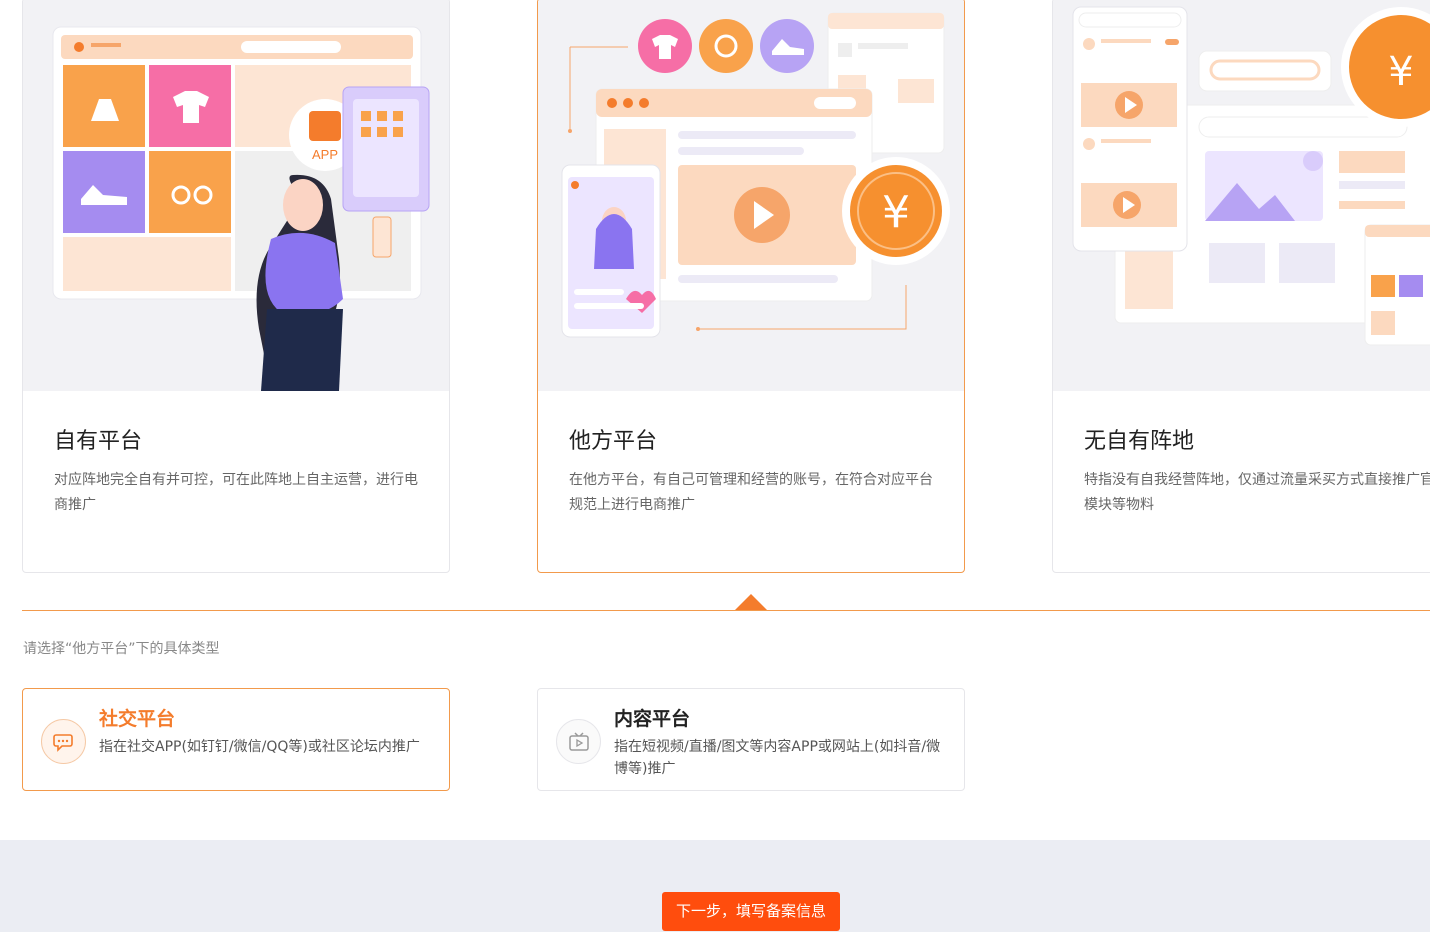 This screenshot has width=1430, height=932. I want to click on card-description: 对应阵地完全自有并可控，可在此阵地上自主运营，进行电商推广, so click(236, 492).